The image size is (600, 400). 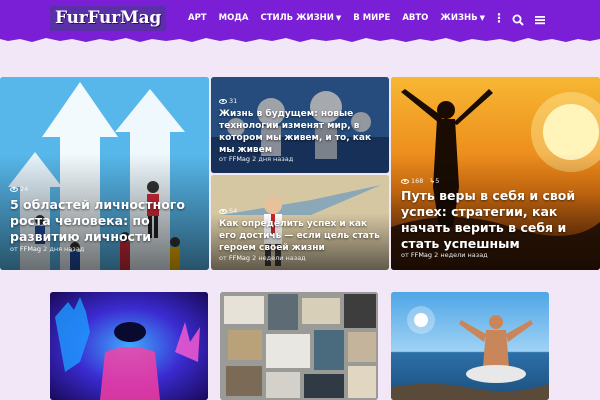 I want to click on post-card-vision-board, so click(x=299, y=346).